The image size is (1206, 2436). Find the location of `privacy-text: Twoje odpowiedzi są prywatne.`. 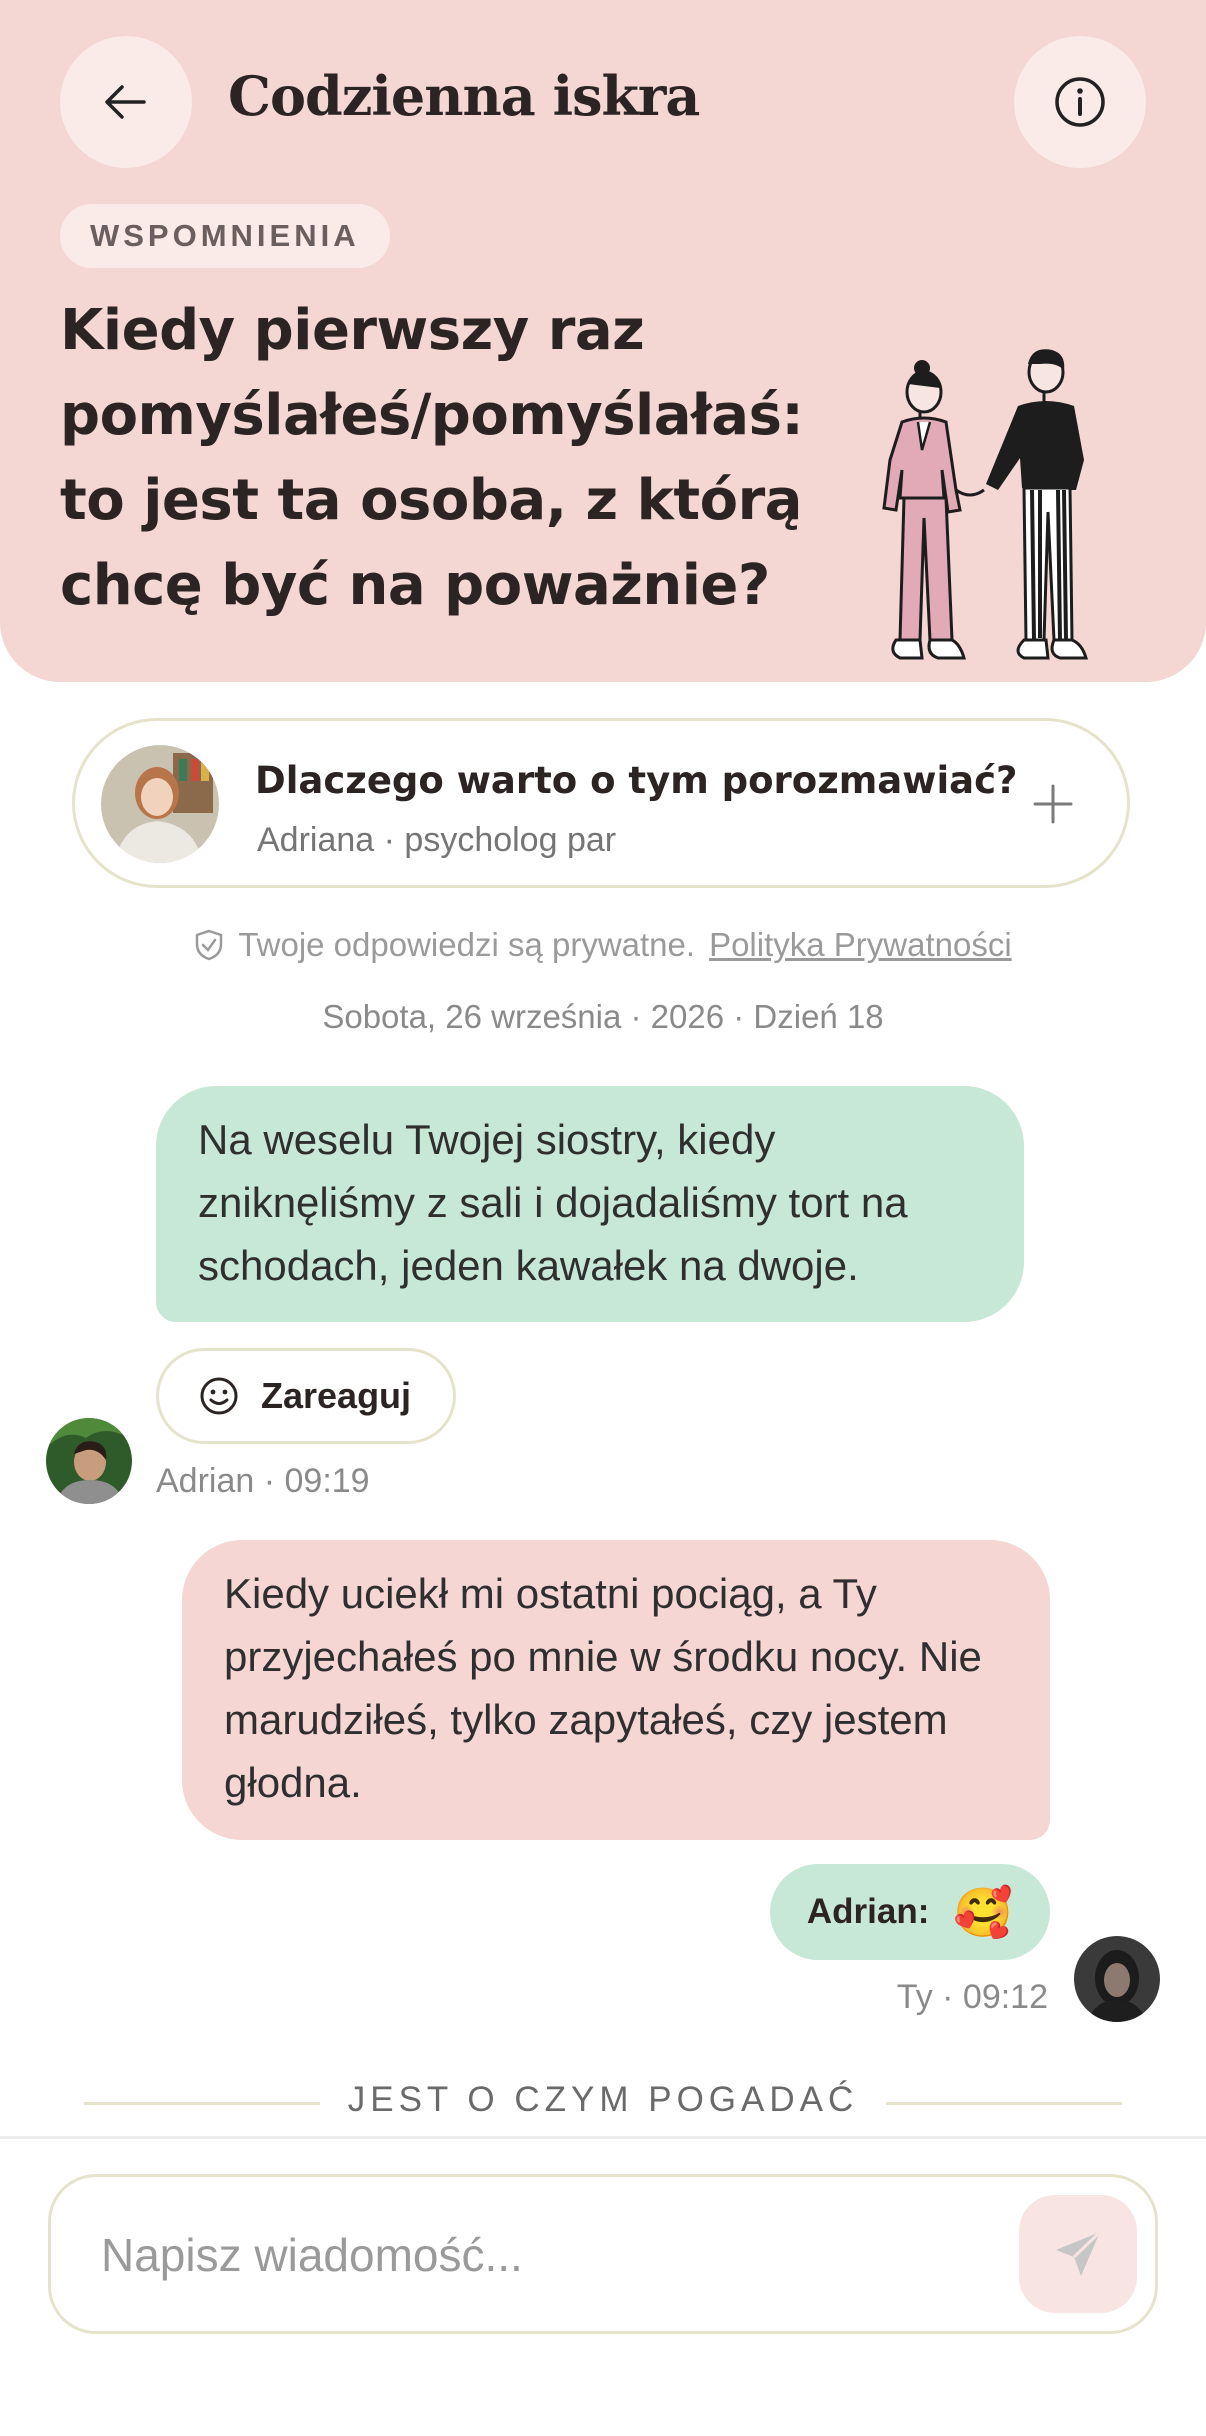

privacy-text: Twoje odpowiedzi są prywatne. is located at coordinates (467, 944).